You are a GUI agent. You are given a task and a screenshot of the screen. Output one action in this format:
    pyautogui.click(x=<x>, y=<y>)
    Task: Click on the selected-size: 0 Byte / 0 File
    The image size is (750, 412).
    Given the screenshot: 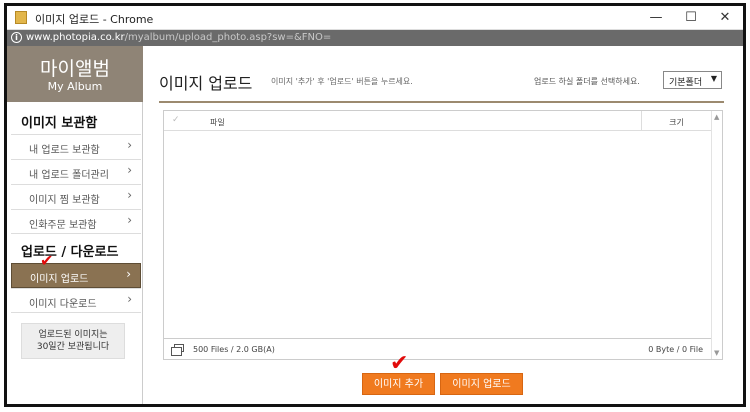 What is the action you would take?
    pyautogui.click(x=675, y=349)
    